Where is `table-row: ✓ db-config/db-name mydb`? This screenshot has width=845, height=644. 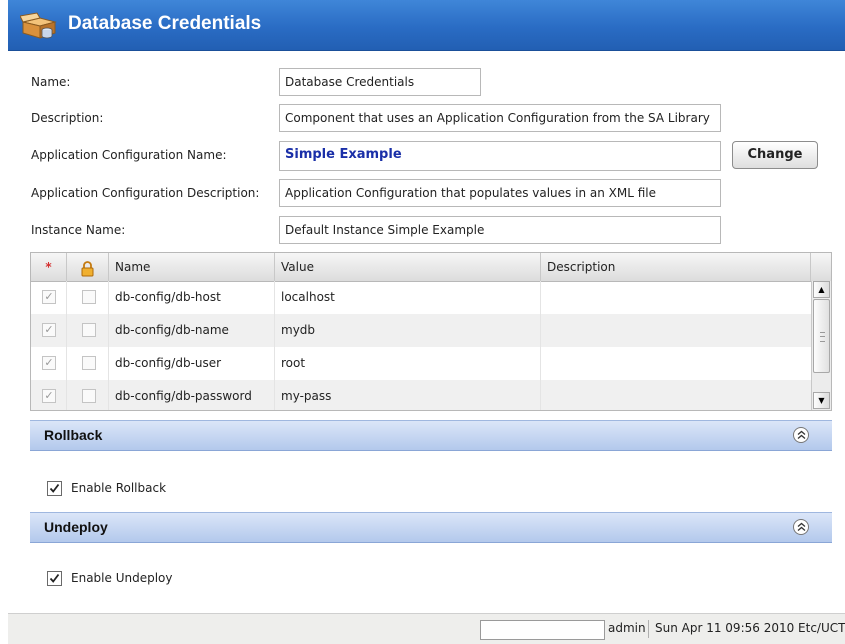
table-row: ✓ db-config/db-name mydb is located at coordinates (421, 330).